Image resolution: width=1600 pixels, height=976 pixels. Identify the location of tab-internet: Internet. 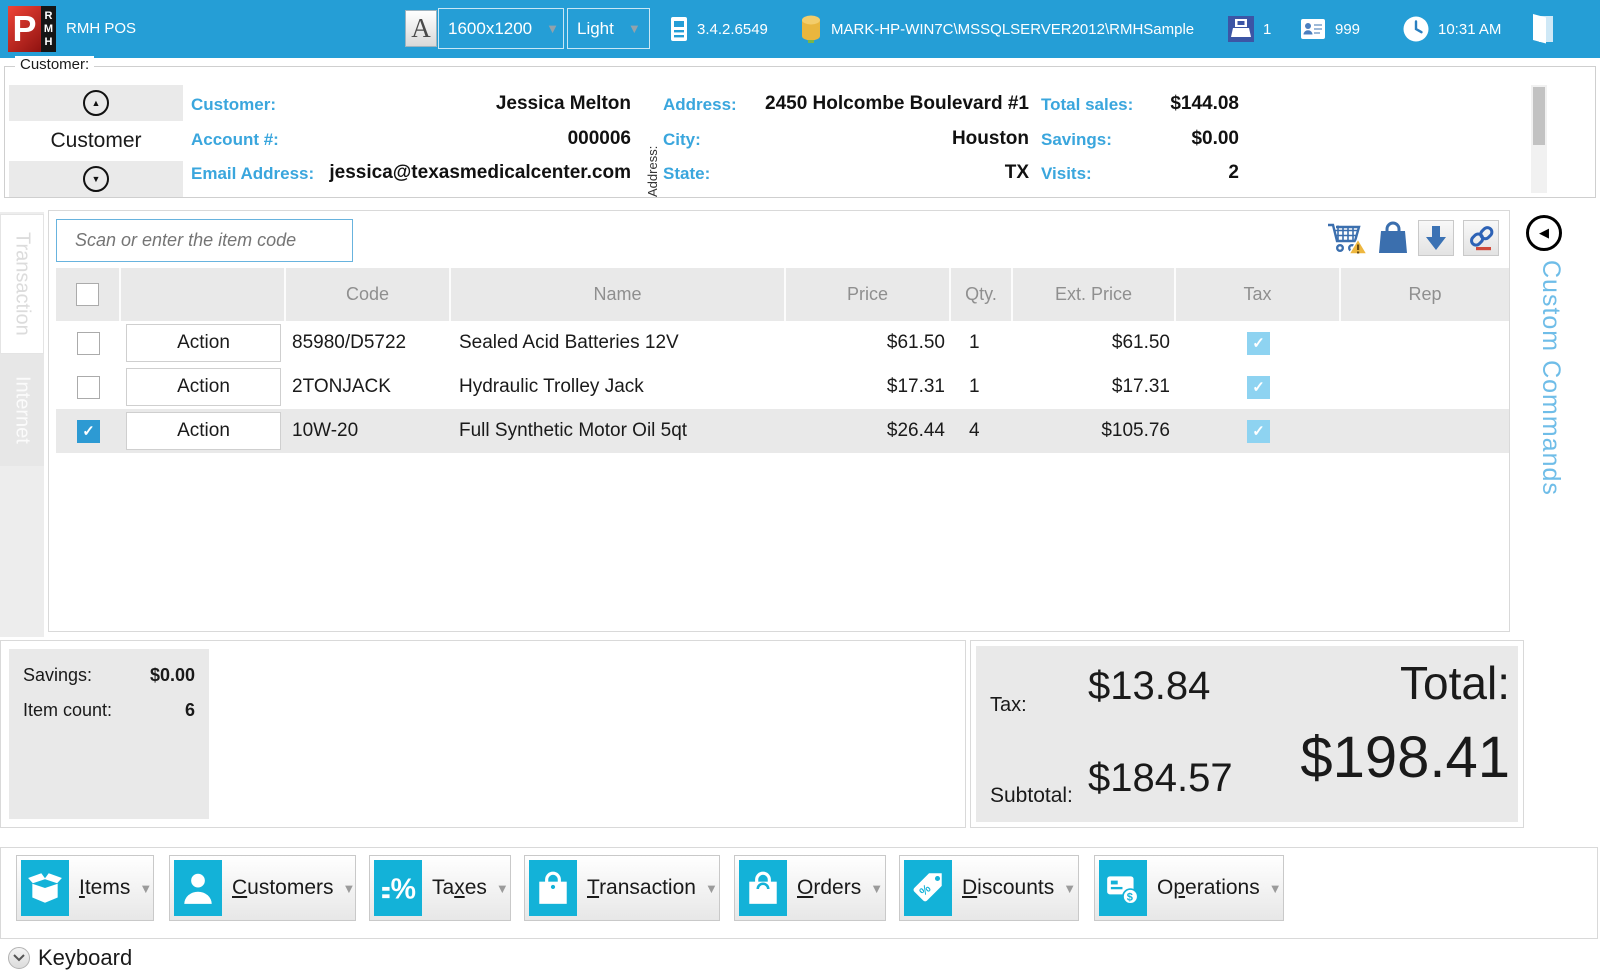
(22, 410).